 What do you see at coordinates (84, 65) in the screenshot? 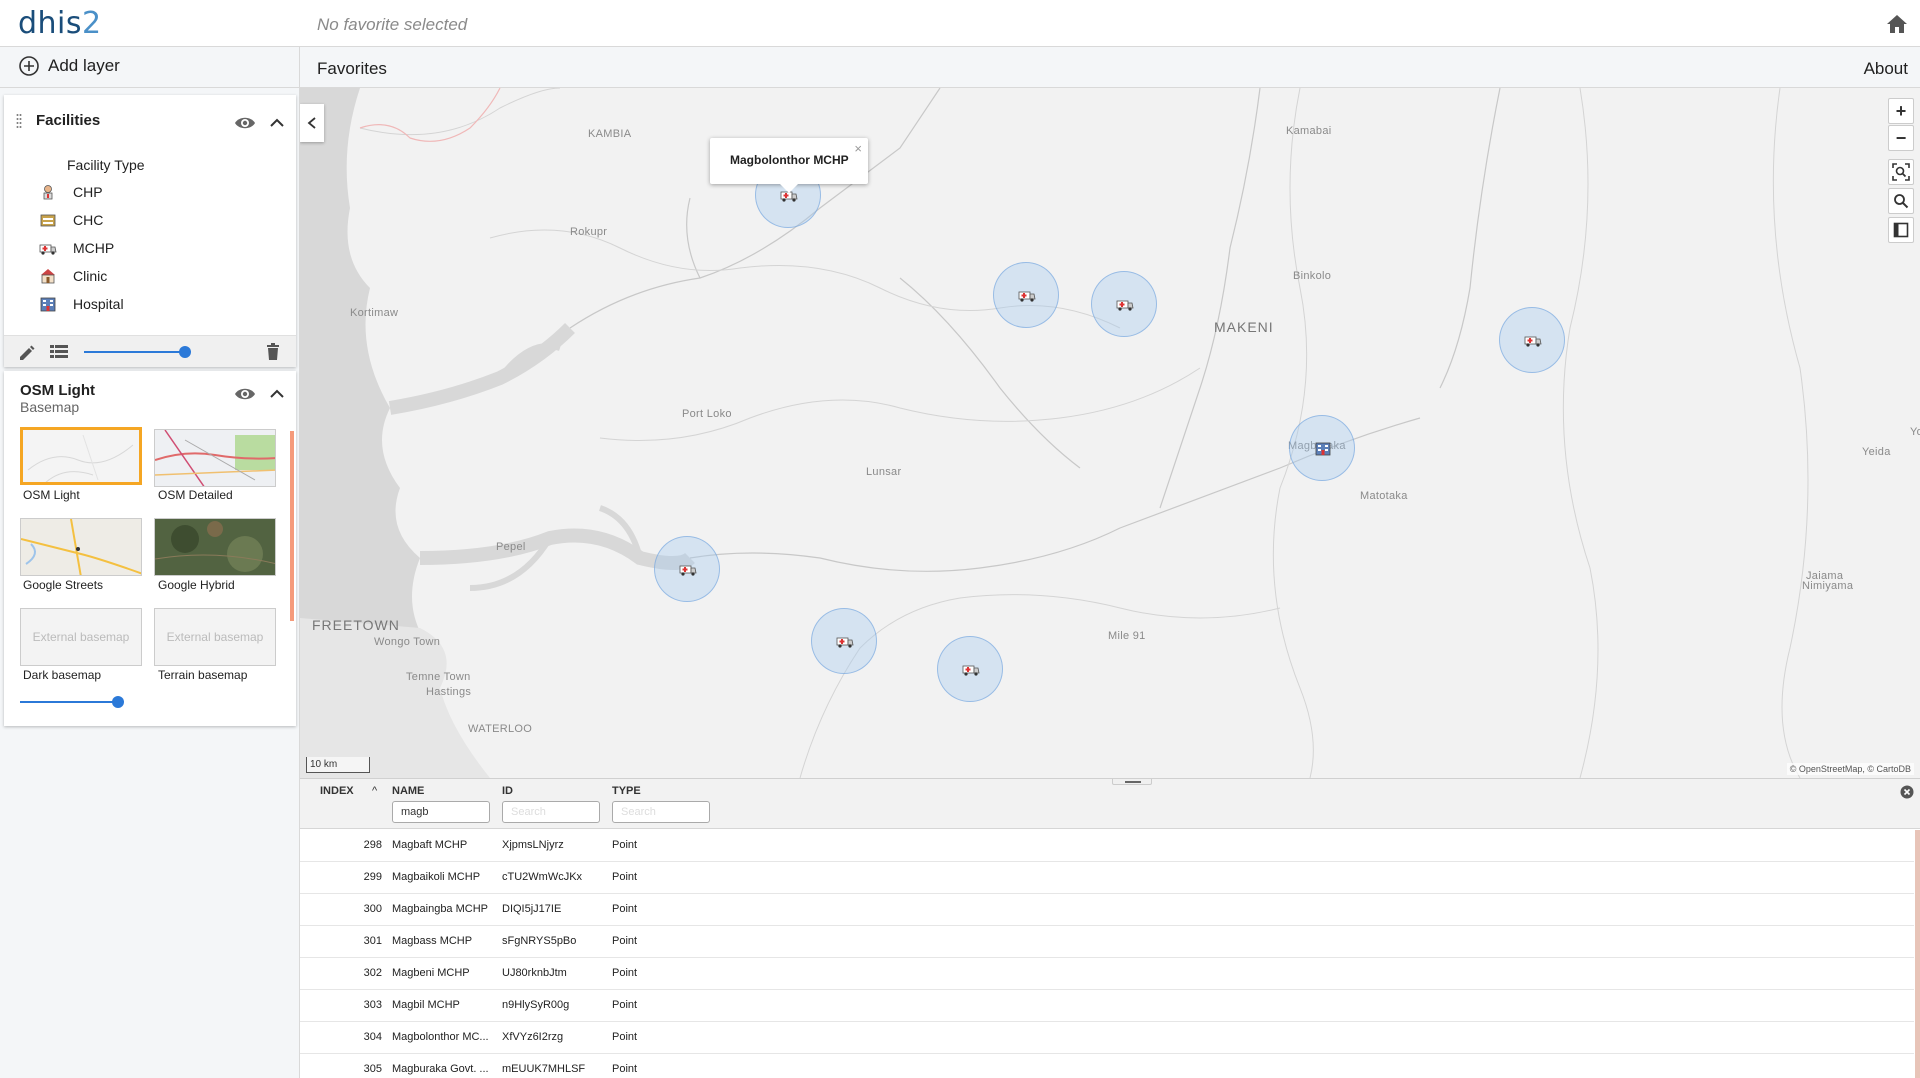
I see `add-layer-label: Add layer` at bounding box center [84, 65].